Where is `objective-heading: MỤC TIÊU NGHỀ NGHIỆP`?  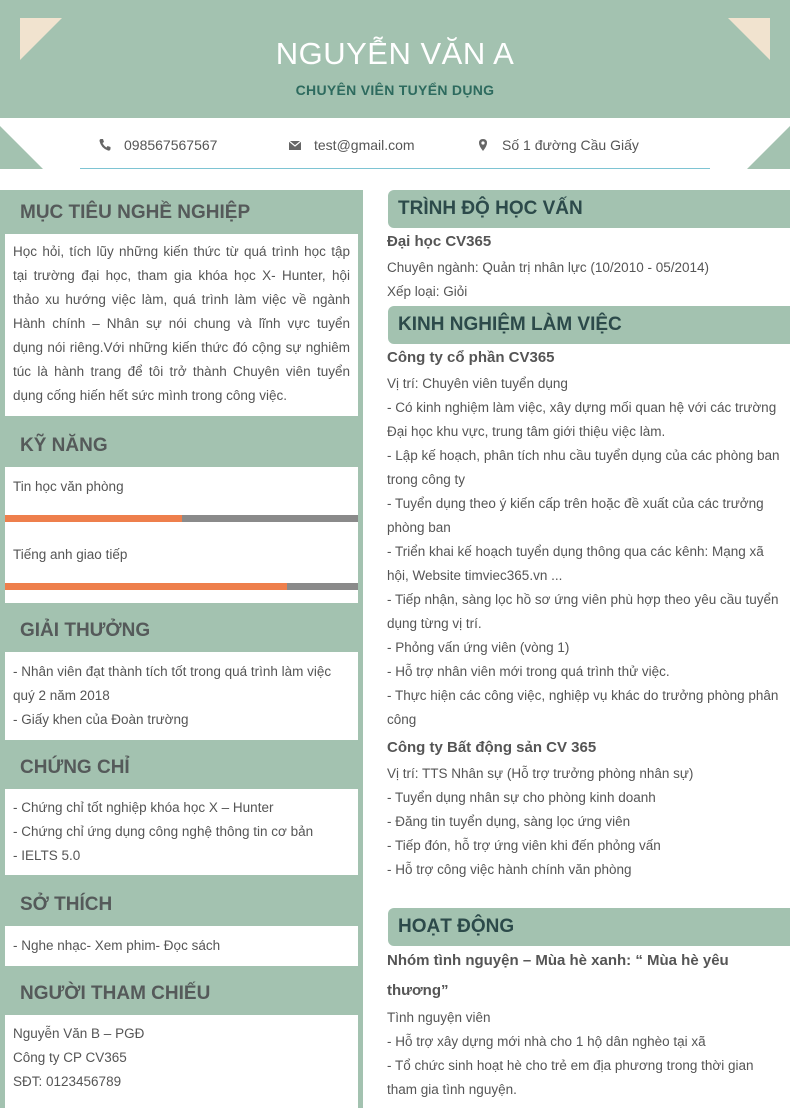
objective-heading: MỤC TIÊU NGHỀ NGHIỆP is located at coordinates (135, 212).